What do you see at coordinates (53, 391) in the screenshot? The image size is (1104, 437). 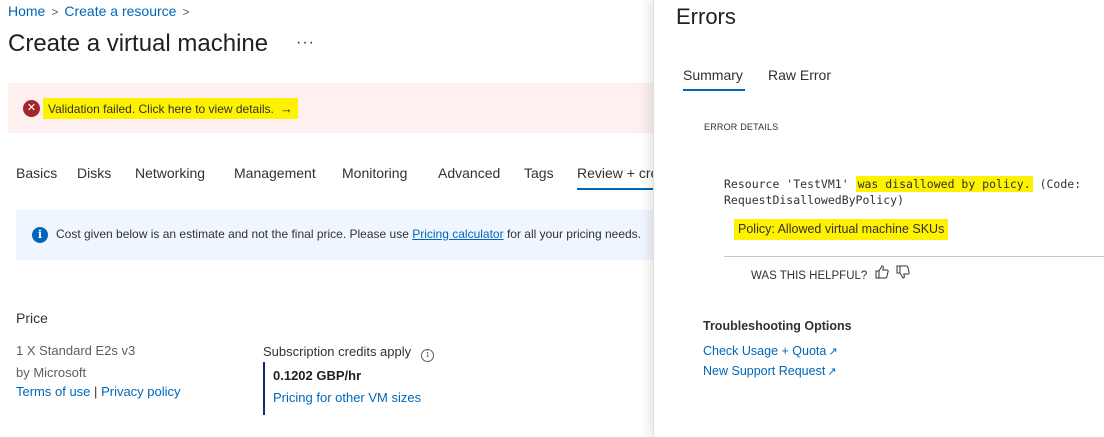 I see `terms-of-use-link: Terms of use` at bounding box center [53, 391].